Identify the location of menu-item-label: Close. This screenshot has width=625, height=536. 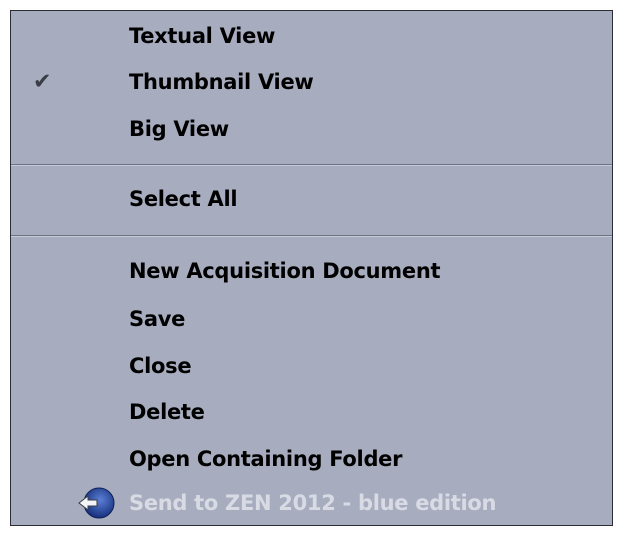
(160, 366).